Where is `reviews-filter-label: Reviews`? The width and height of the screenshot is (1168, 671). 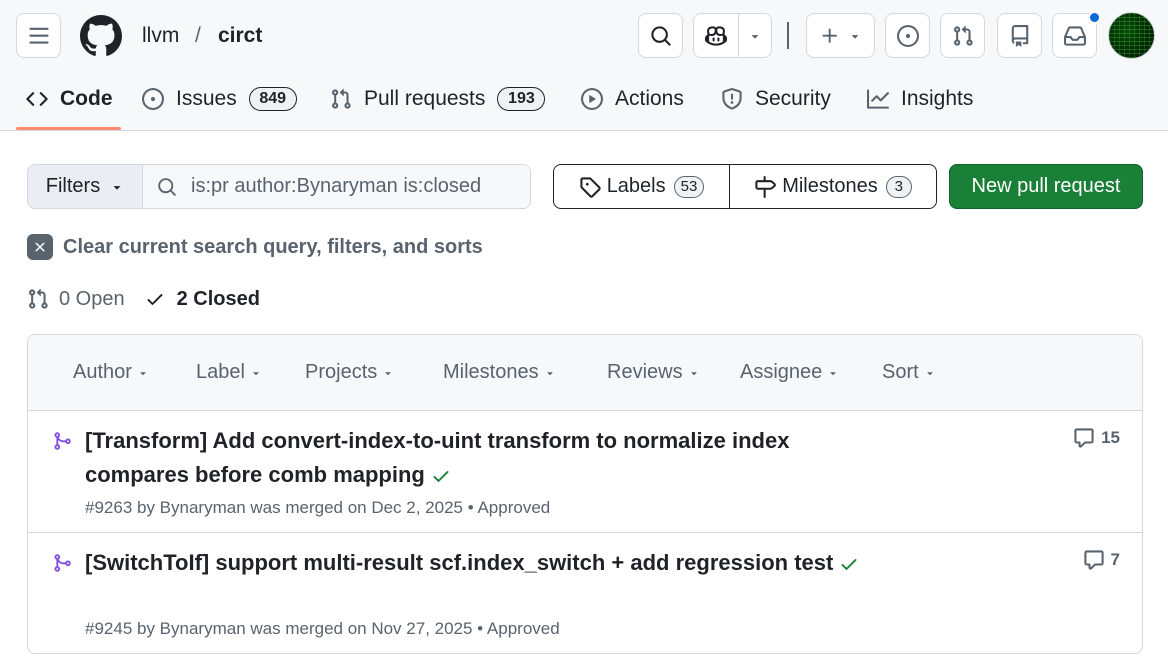
reviews-filter-label: Reviews is located at coordinates (645, 372).